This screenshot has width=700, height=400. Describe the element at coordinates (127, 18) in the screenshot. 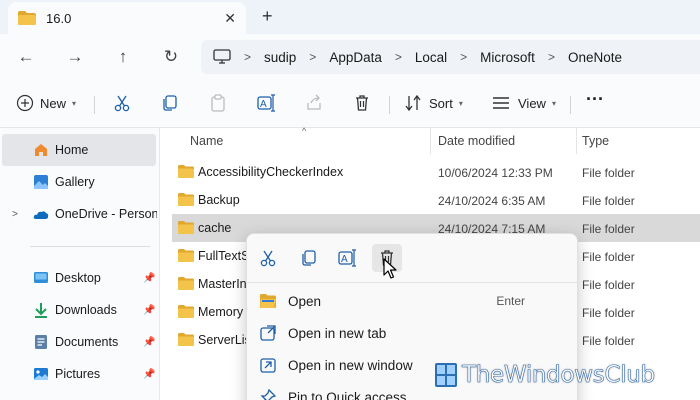

I see `tab-16-0: 16.0 ✕` at that location.